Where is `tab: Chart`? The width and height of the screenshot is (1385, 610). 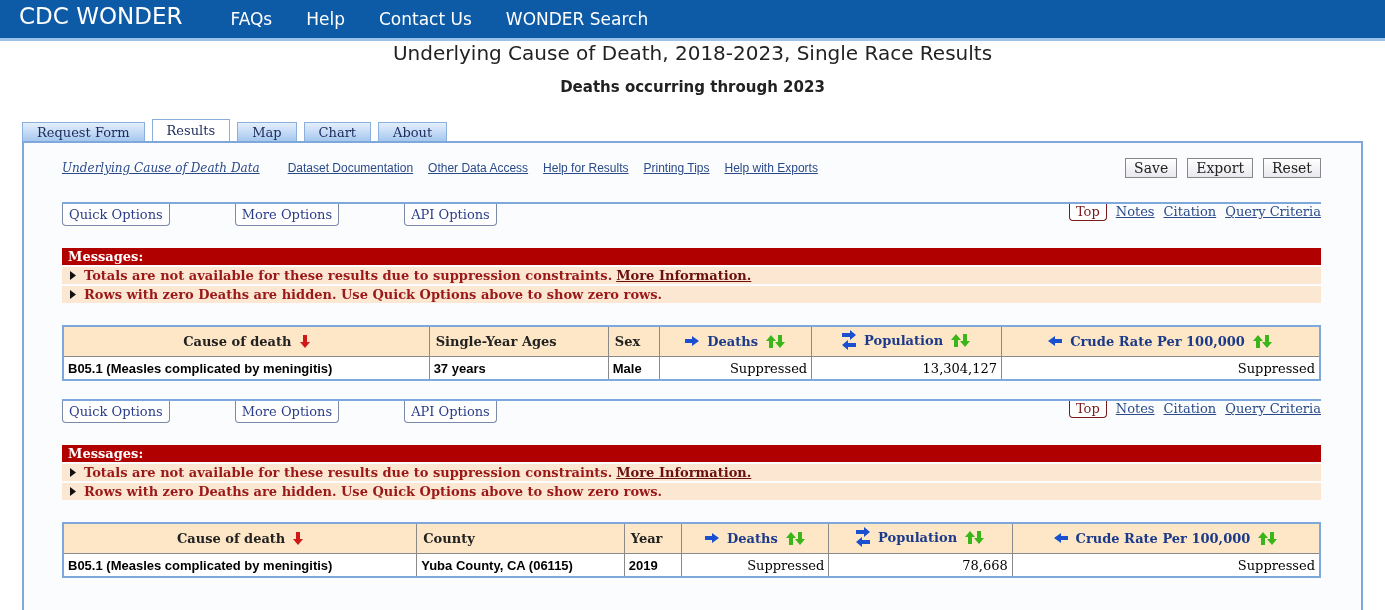 tab: Chart is located at coordinates (337, 131).